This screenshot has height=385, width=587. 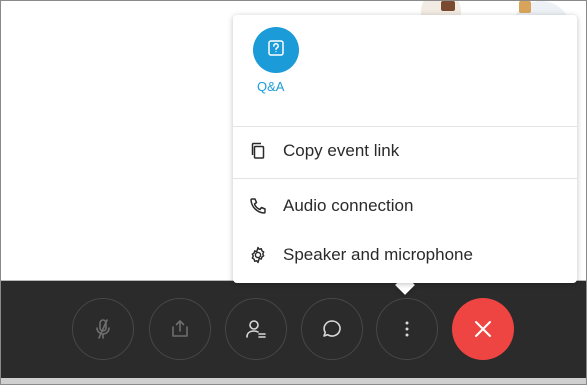 I want to click on close-icon, so click(x=483, y=329).